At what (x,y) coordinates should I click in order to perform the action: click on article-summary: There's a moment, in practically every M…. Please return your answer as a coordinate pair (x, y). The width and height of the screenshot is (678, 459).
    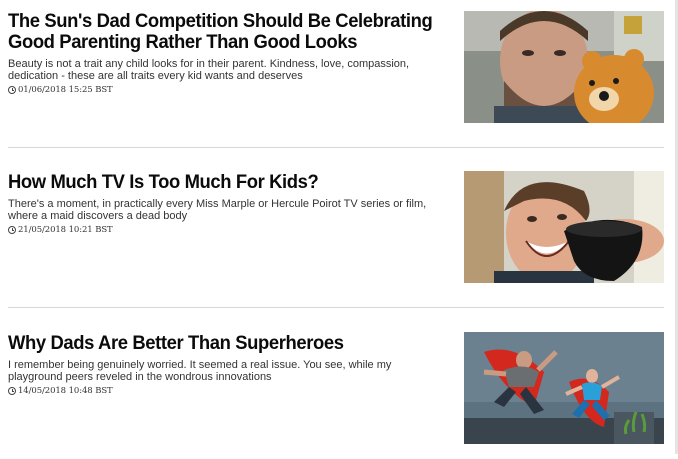
    Looking at the image, I should click on (217, 210).